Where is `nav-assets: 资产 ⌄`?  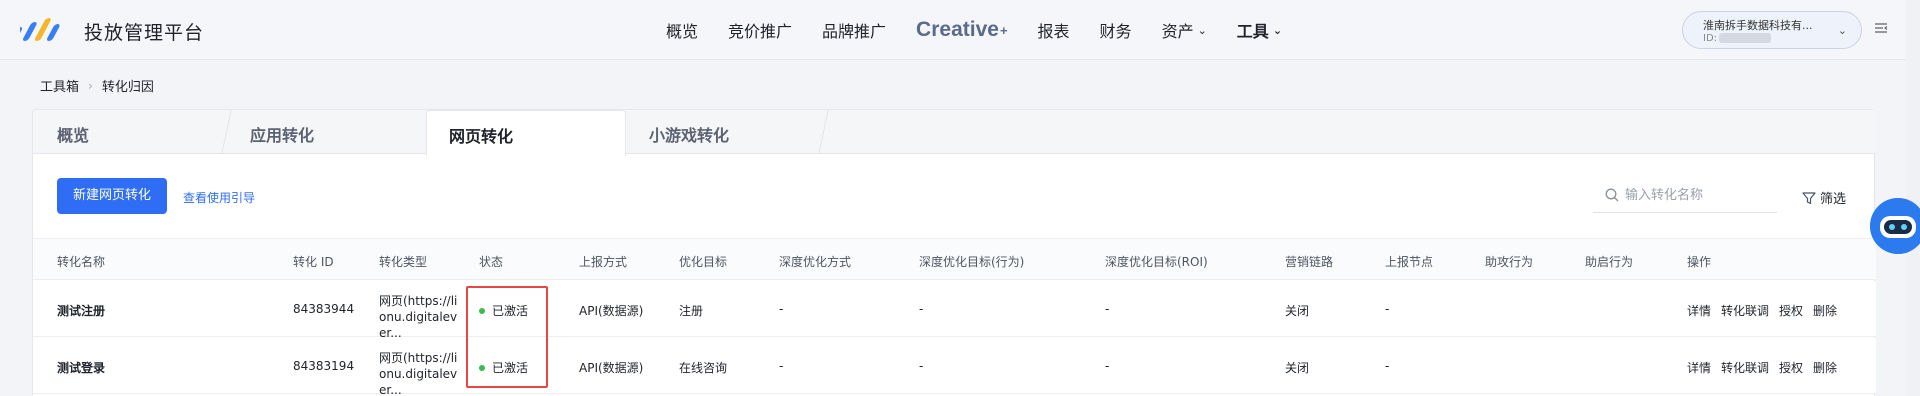 nav-assets: 资产 ⌄ is located at coordinates (1184, 30).